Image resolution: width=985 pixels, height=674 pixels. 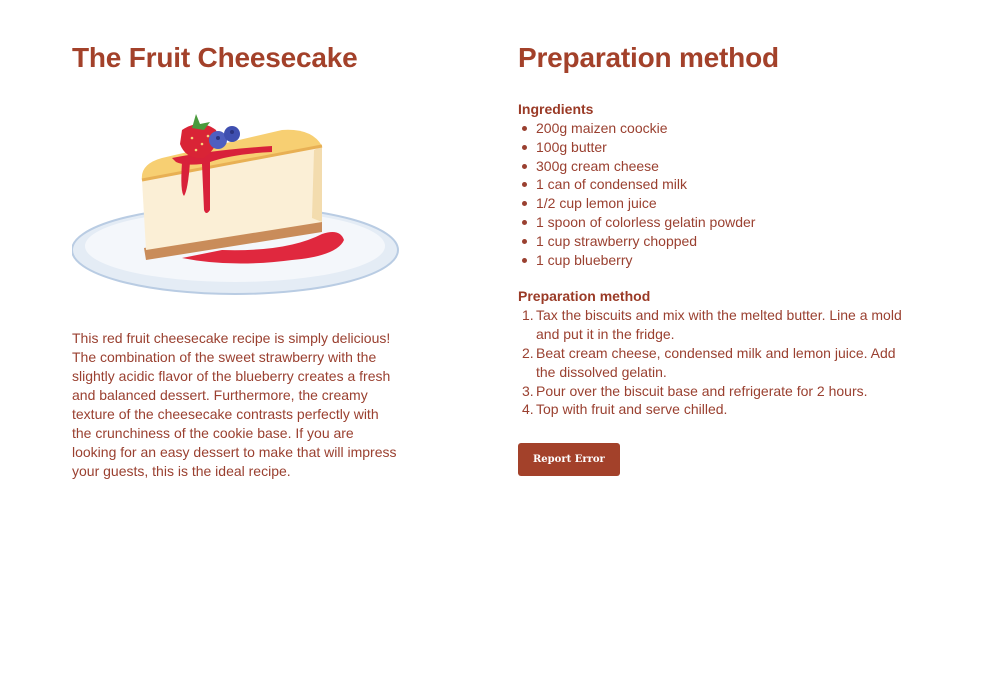 What do you see at coordinates (528, 315) in the screenshot?
I see `step-number: 1.` at bounding box center [528, 315].